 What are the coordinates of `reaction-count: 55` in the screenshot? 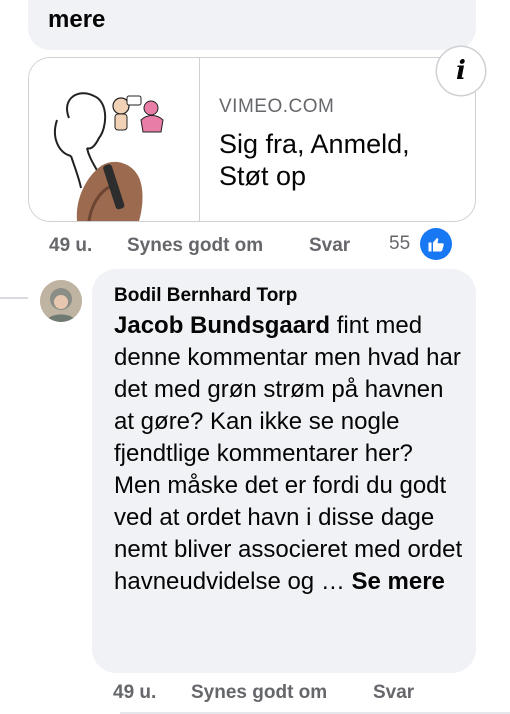 It's located at (399, 244).